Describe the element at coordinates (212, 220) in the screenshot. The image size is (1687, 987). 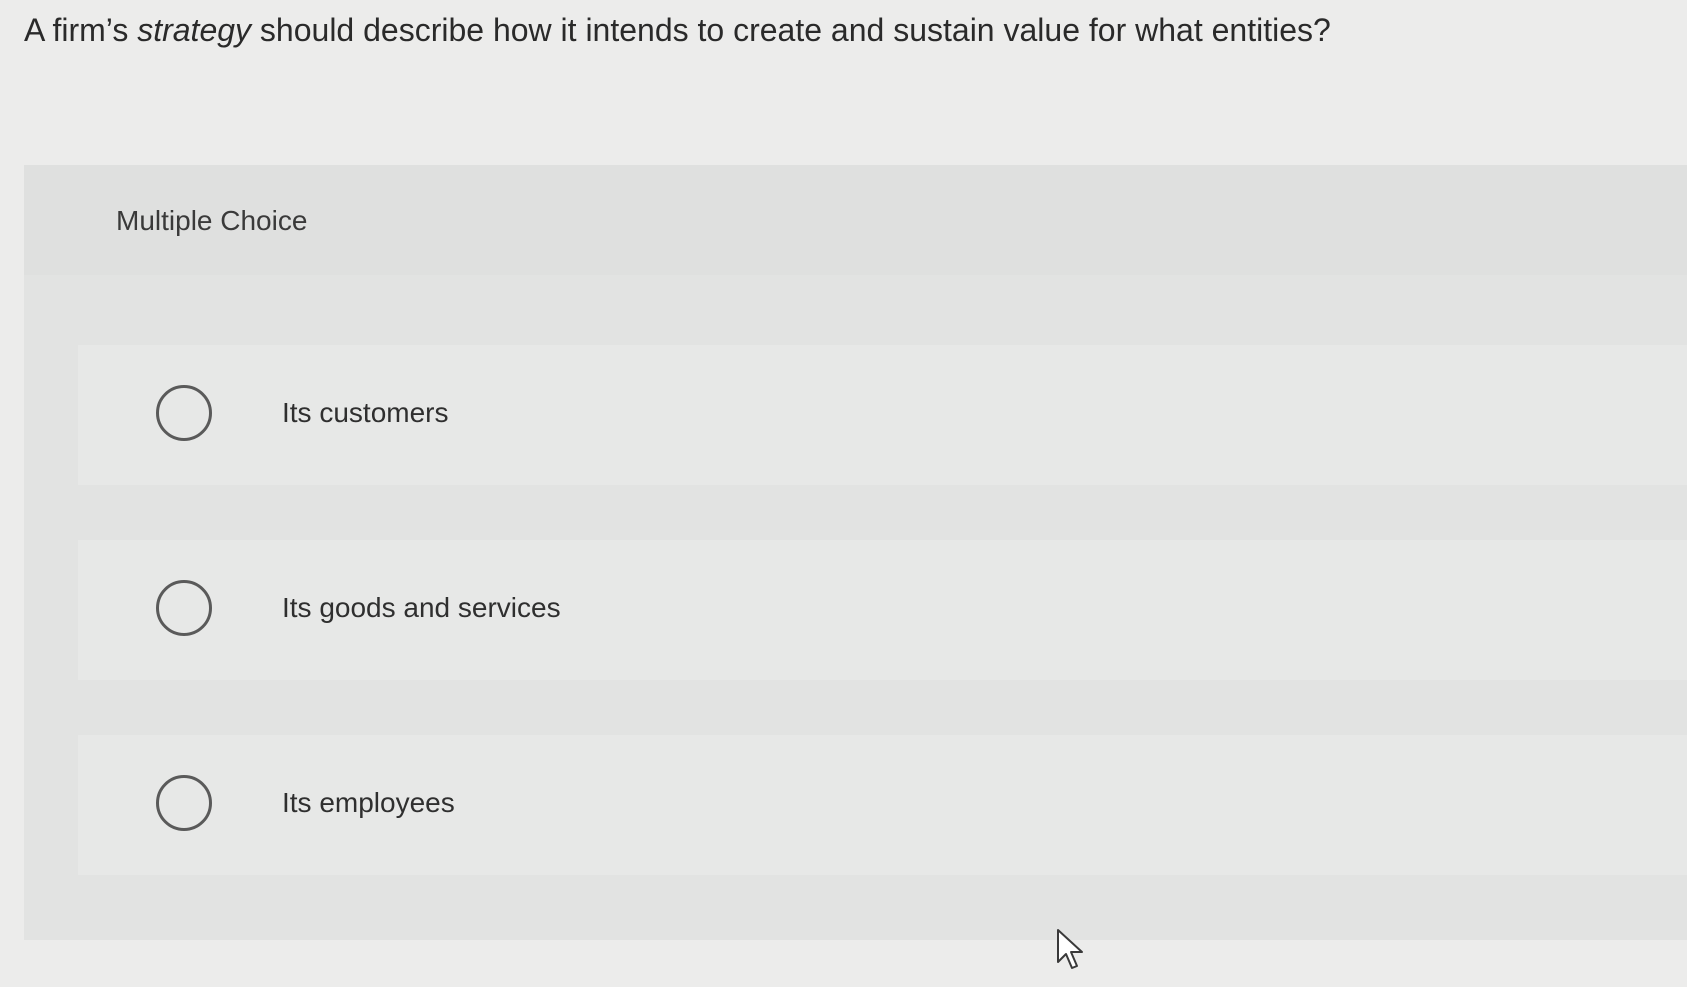
I see `question-type-label: Multiple Choice` at that location.